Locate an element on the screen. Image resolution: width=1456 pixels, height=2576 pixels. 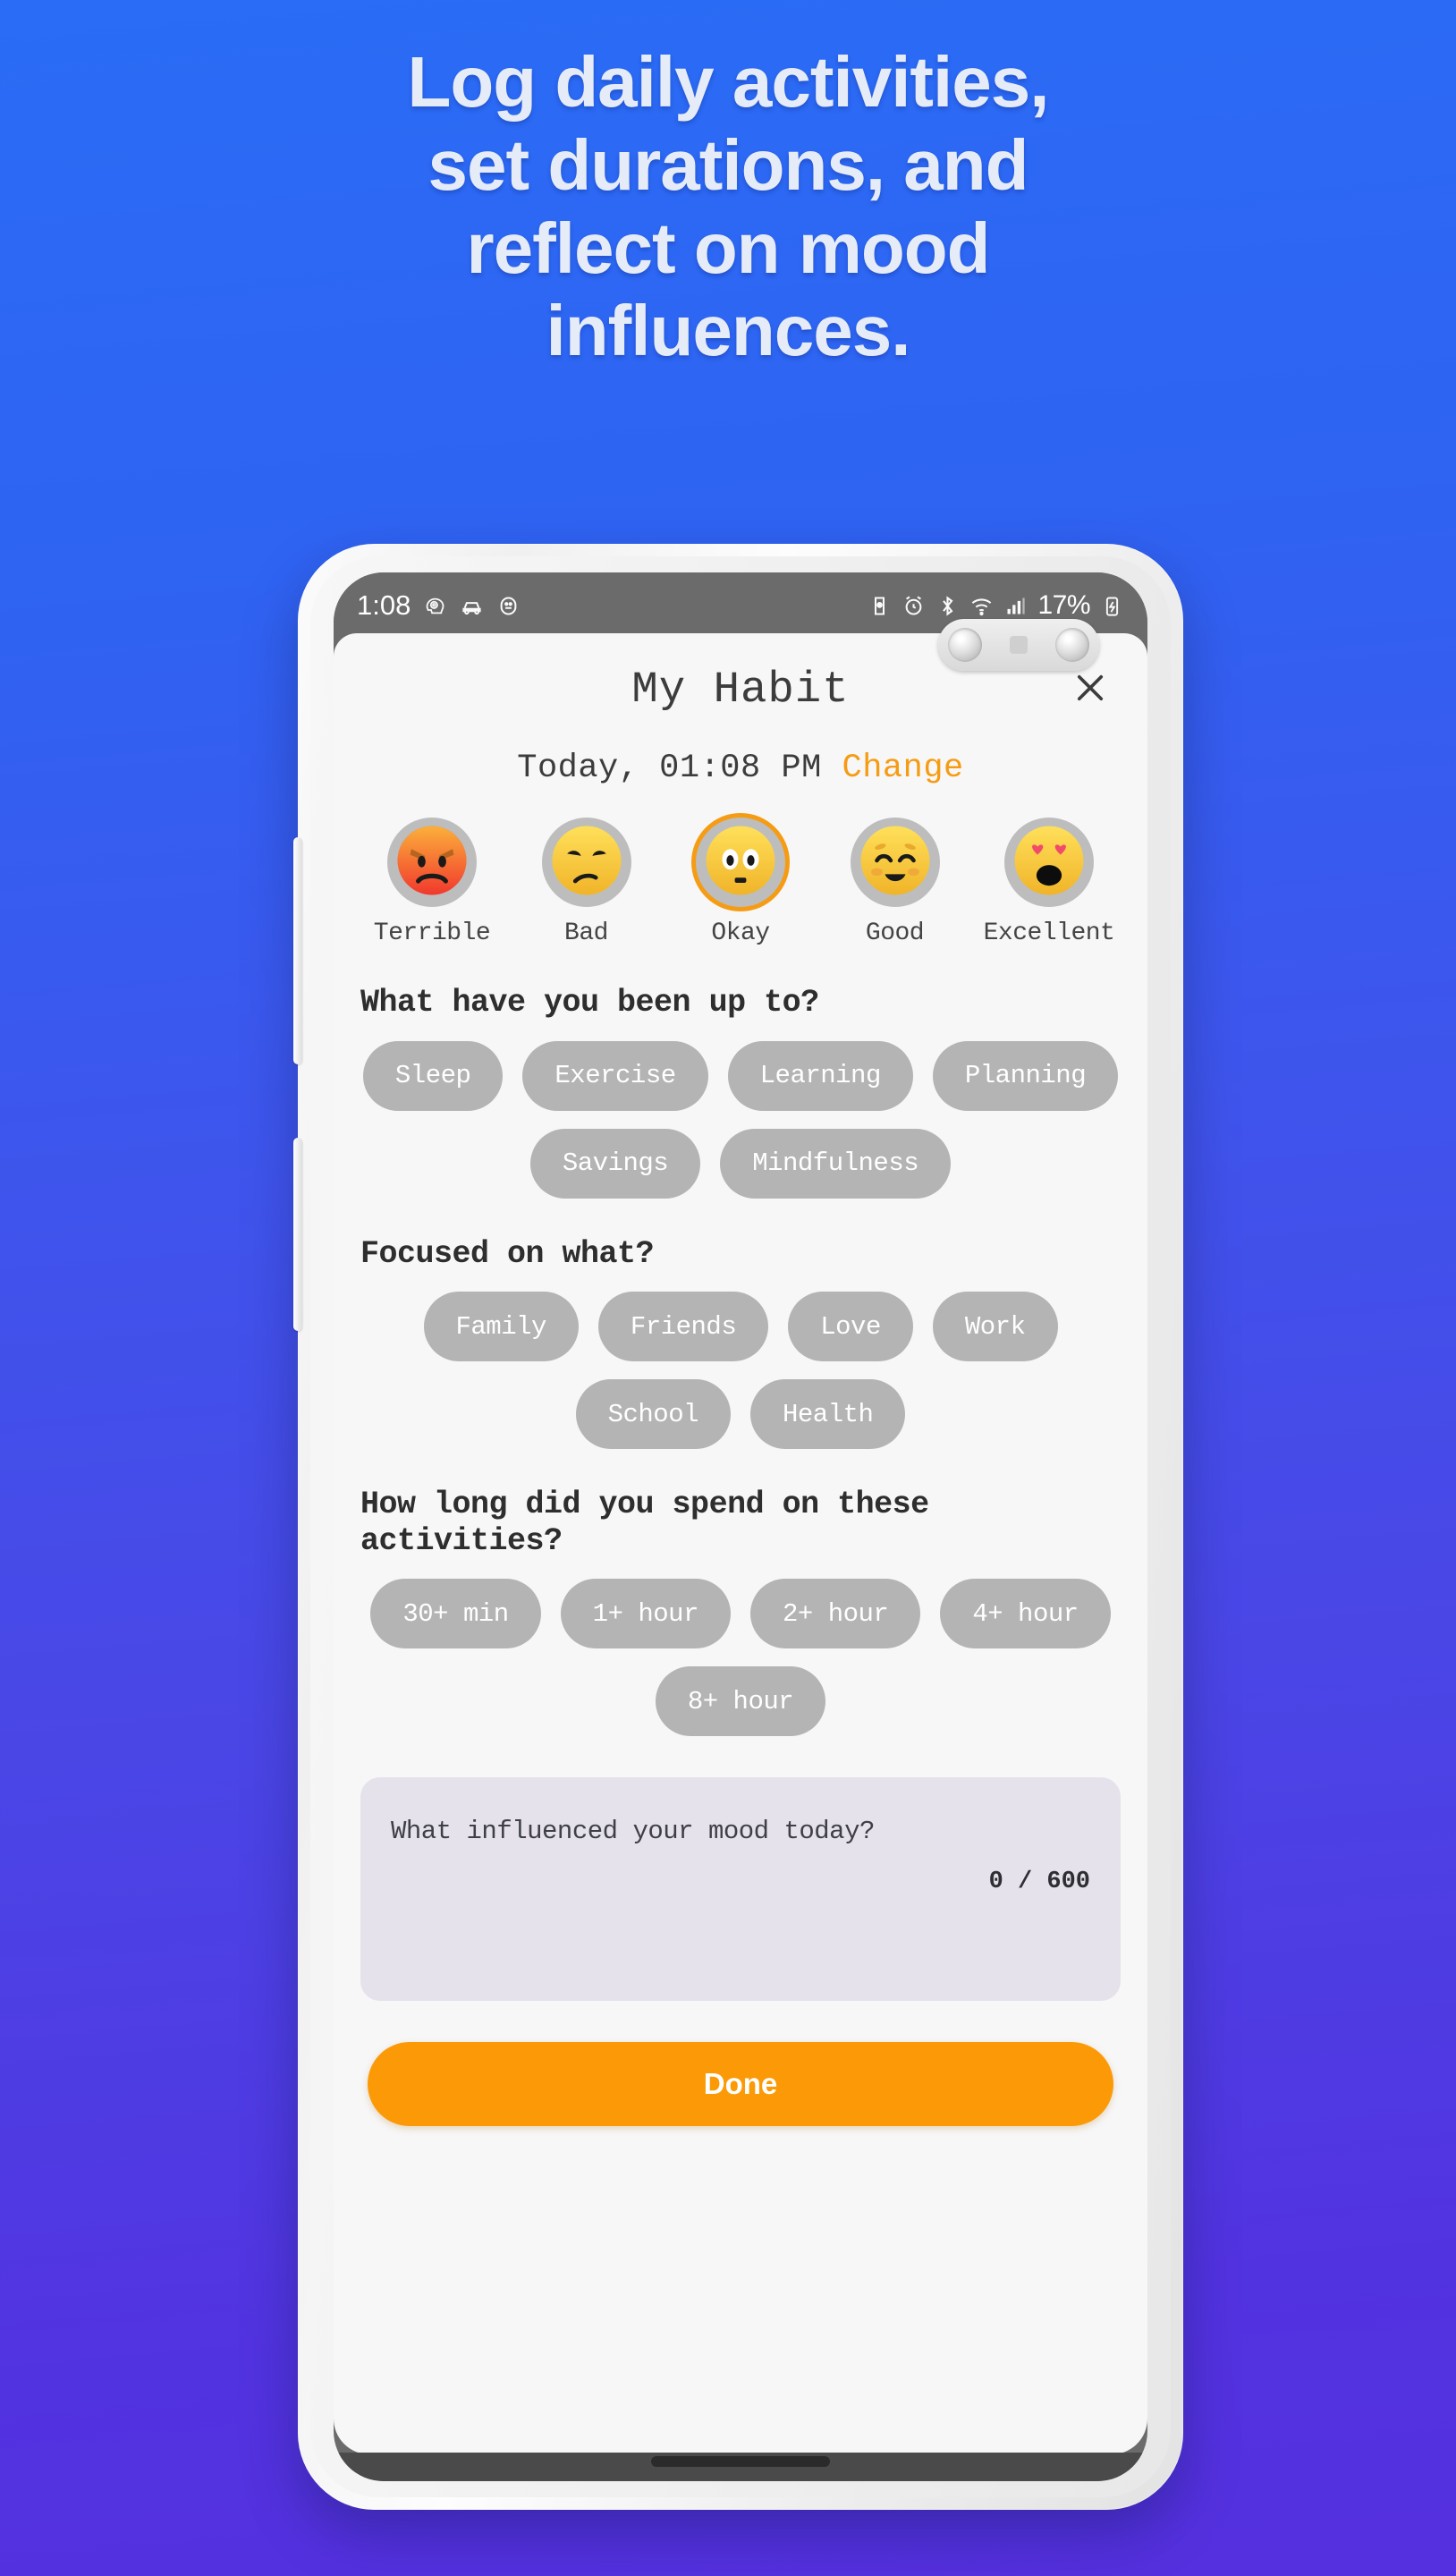
mood-option-terrible: Terrible is located at coordinates (432, 882).